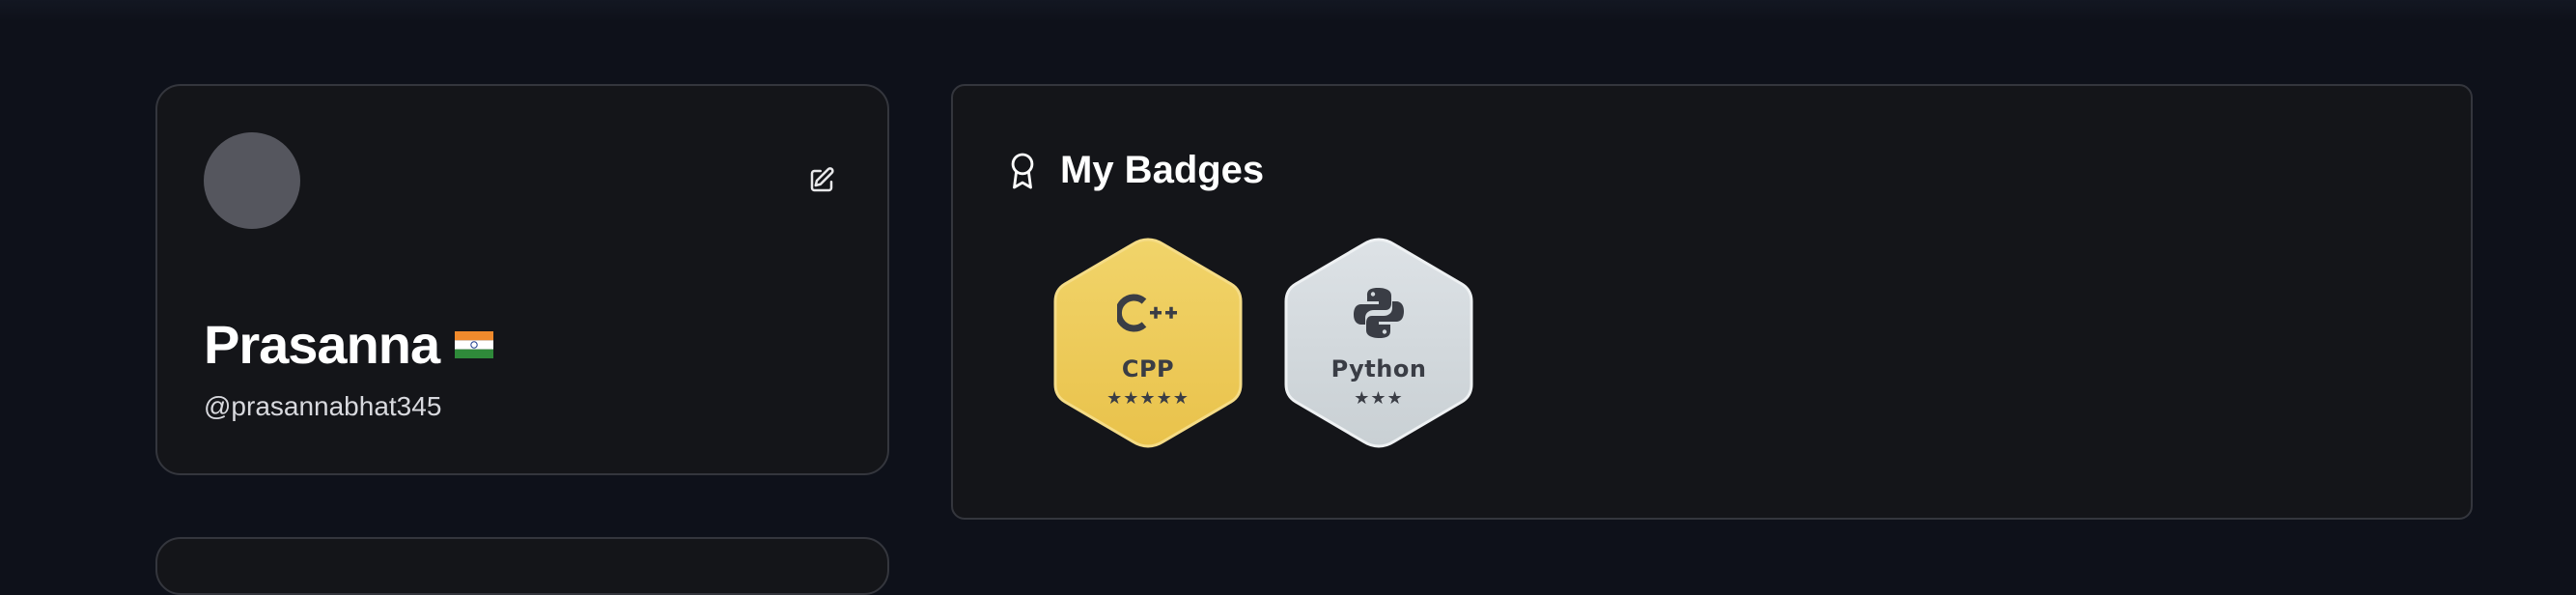 This screenshot has width=2576, height=595. I want to click on badge-label: CPP, so click(1148, 369).